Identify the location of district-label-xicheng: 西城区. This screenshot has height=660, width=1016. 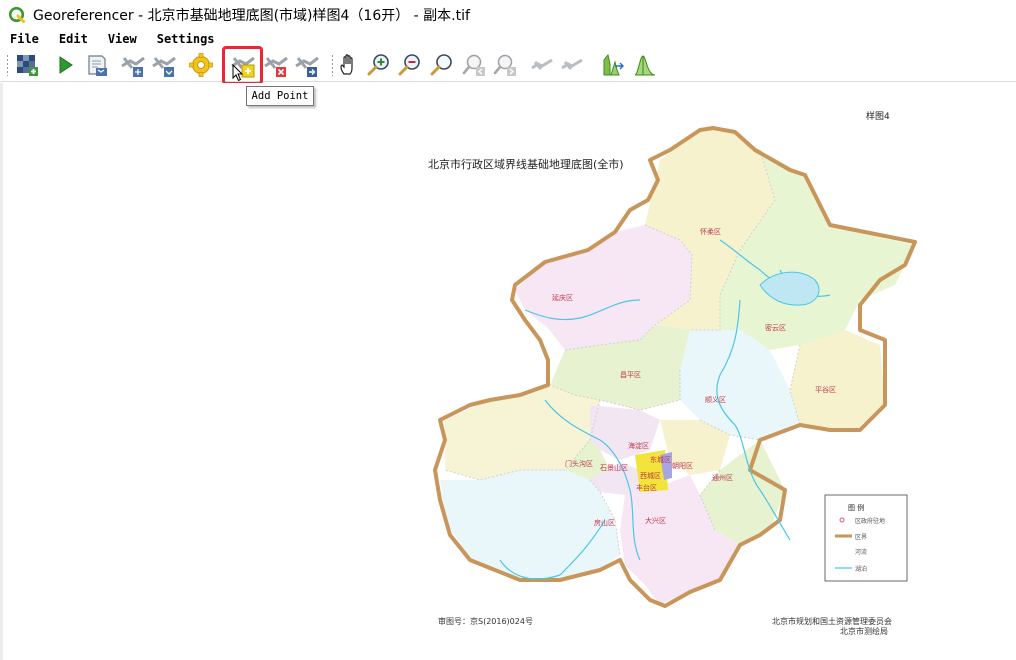
(650, 476).